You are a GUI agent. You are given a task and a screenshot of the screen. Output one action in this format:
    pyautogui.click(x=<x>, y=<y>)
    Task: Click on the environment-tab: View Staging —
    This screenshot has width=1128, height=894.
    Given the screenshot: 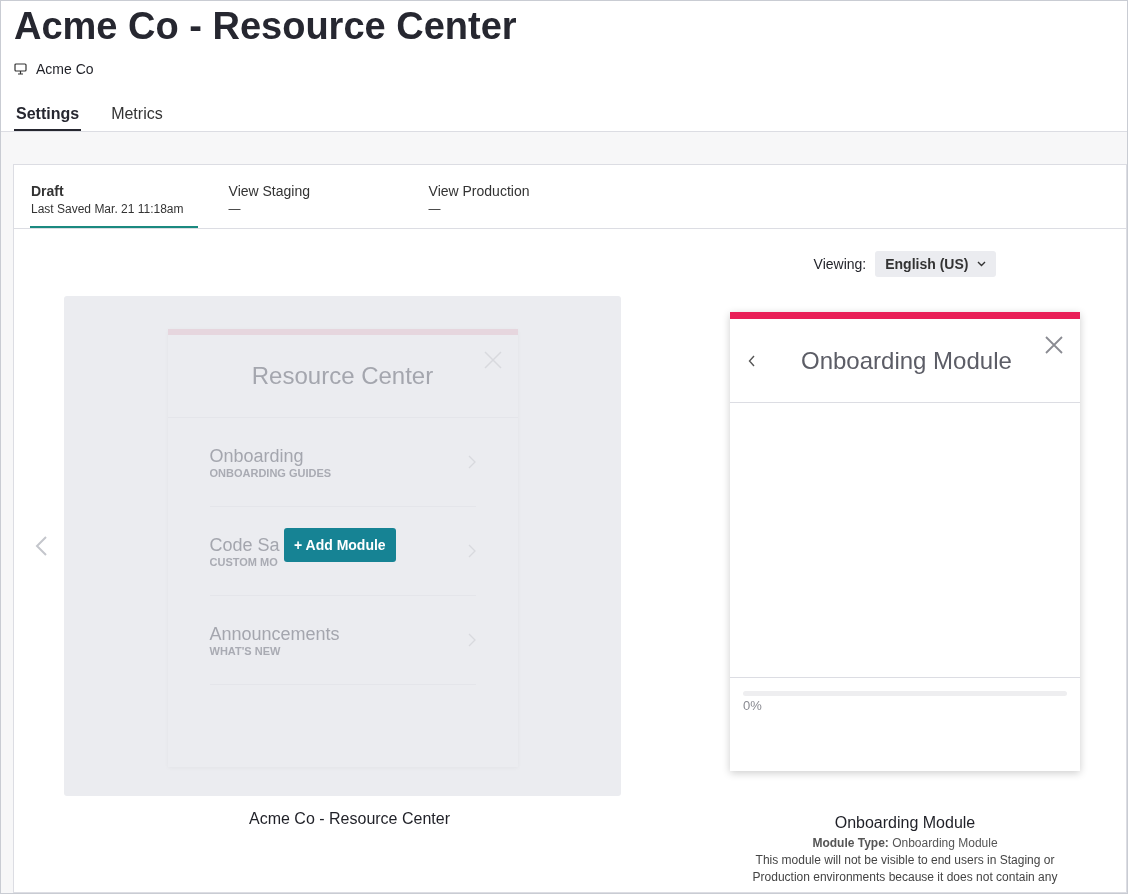 What is the action you would take?
    pyautogui.click(x=312, y=196)
    